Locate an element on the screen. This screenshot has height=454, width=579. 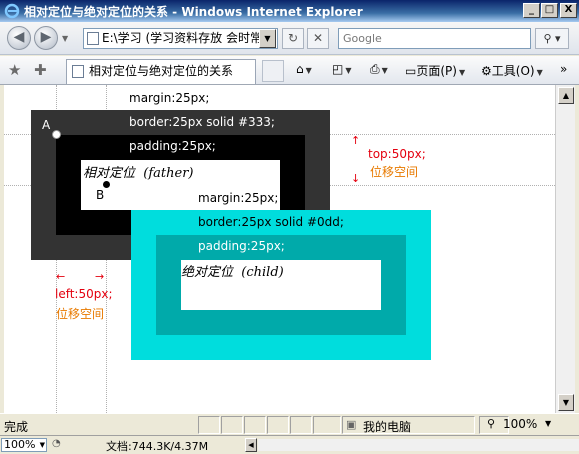
top-arrow-up-icon: ↑ is located at coordinates (356, 140).